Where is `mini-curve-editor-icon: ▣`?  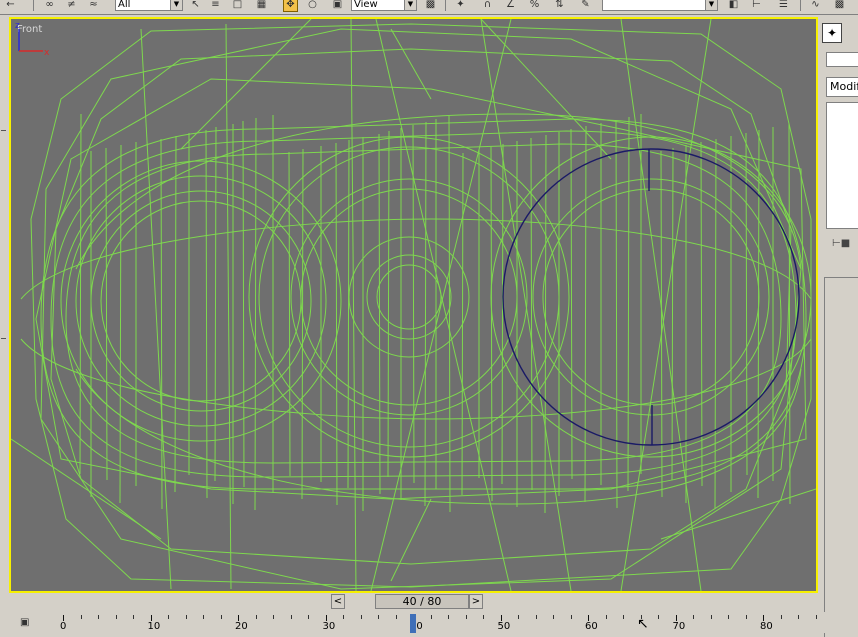 mini-curve-editor-icon: ▣ is located at coordinates (28, 624).